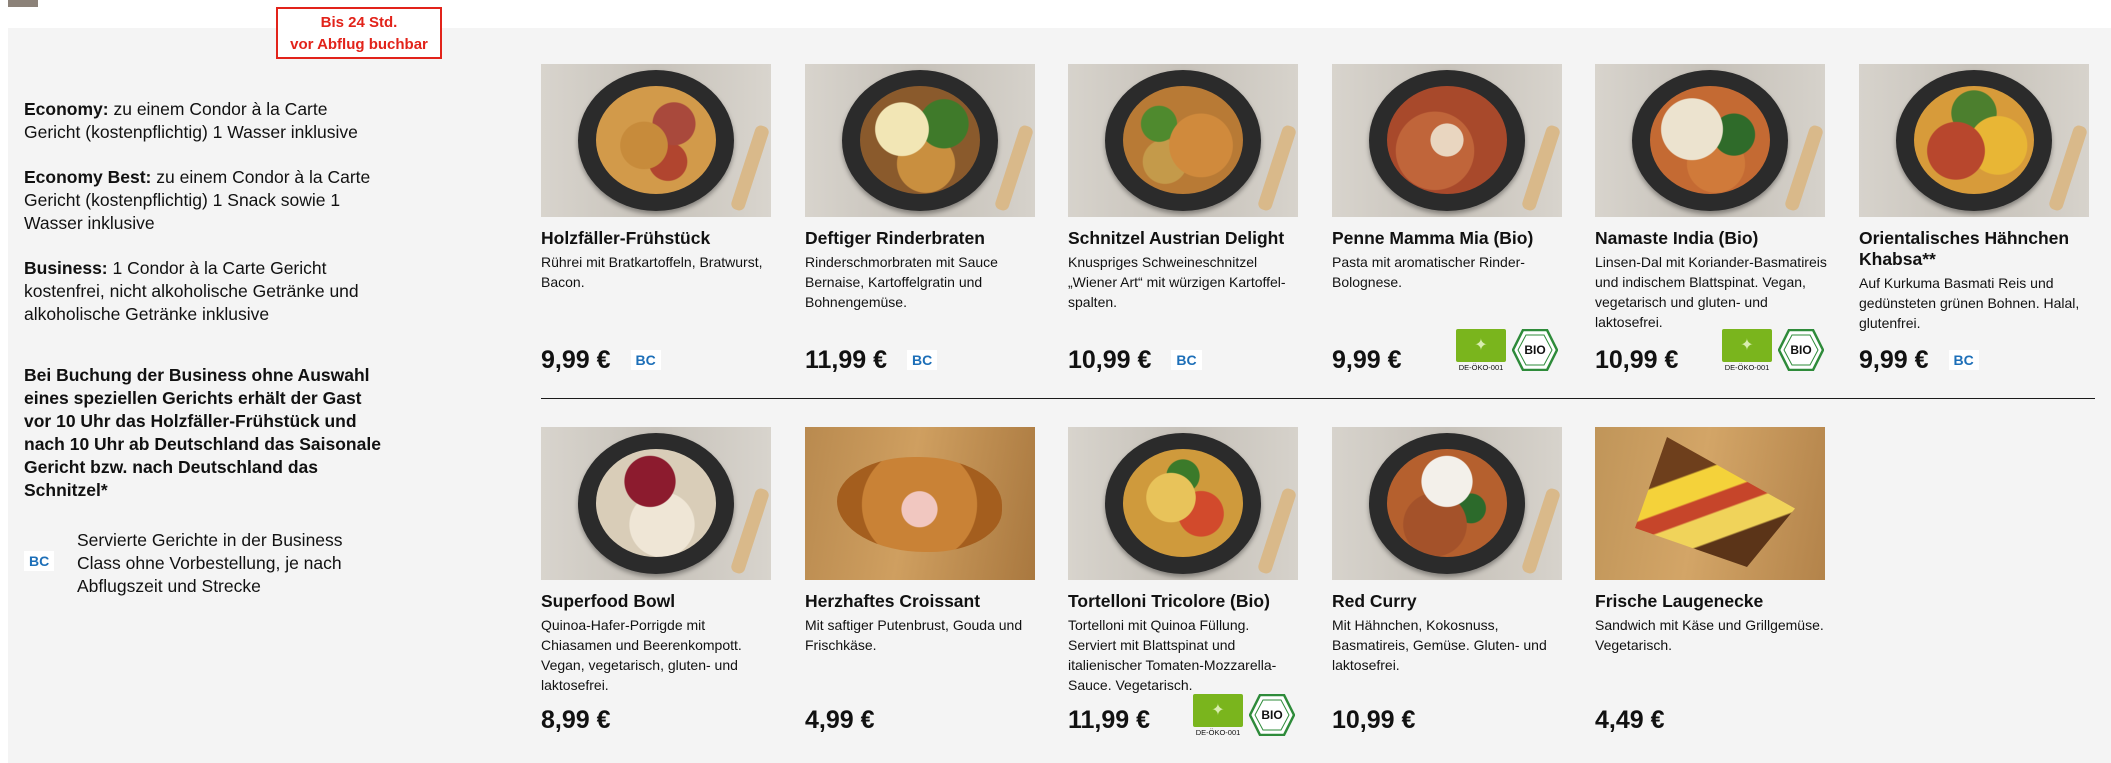  Describe the element at coordinates (1433, 238) in the screenshot. I see `product-name: Penne Mamma Mia (Bio)` at that location.